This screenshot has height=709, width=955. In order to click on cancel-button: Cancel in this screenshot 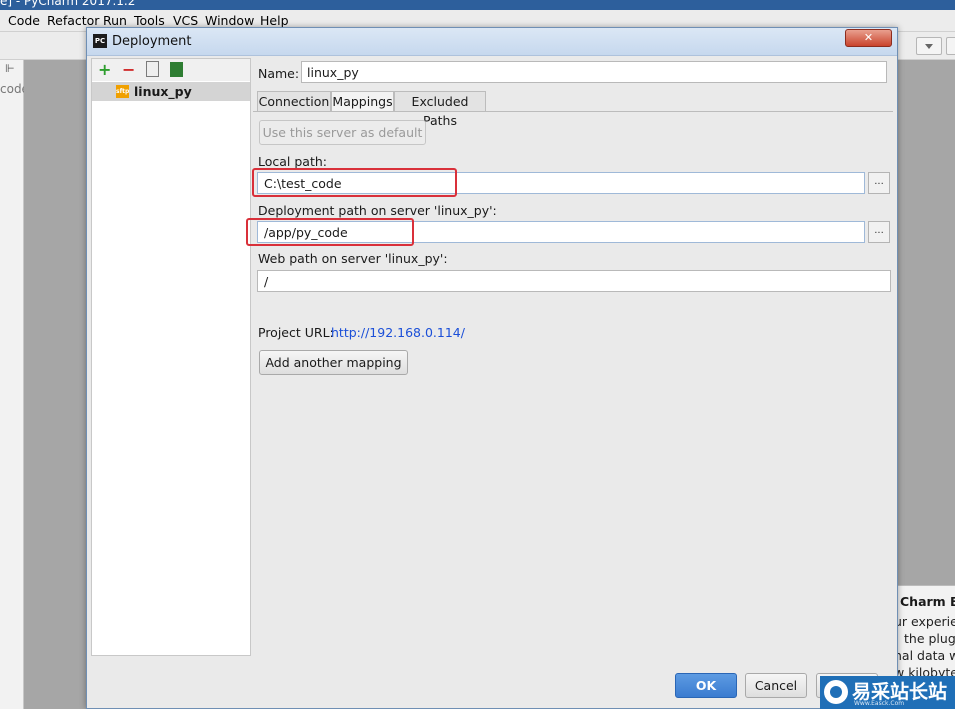, I will do `click(776, 685)`.